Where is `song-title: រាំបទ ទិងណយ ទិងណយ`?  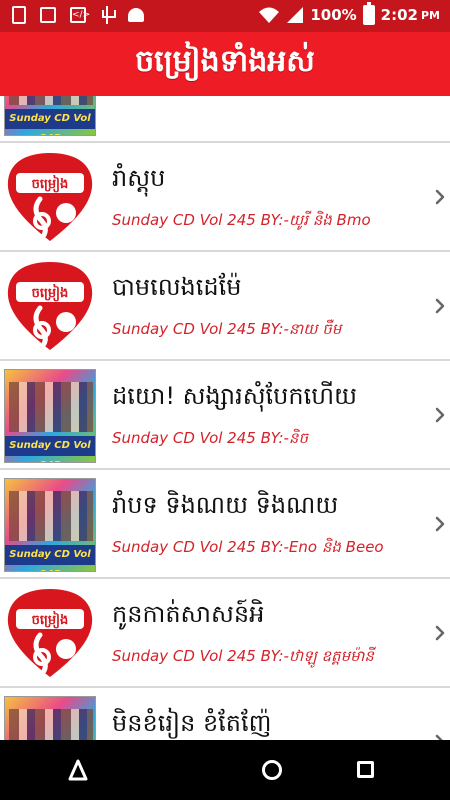 song-title: រាំបទ ទិងណយ ទិងណយ is located at coordinates (225, 505).